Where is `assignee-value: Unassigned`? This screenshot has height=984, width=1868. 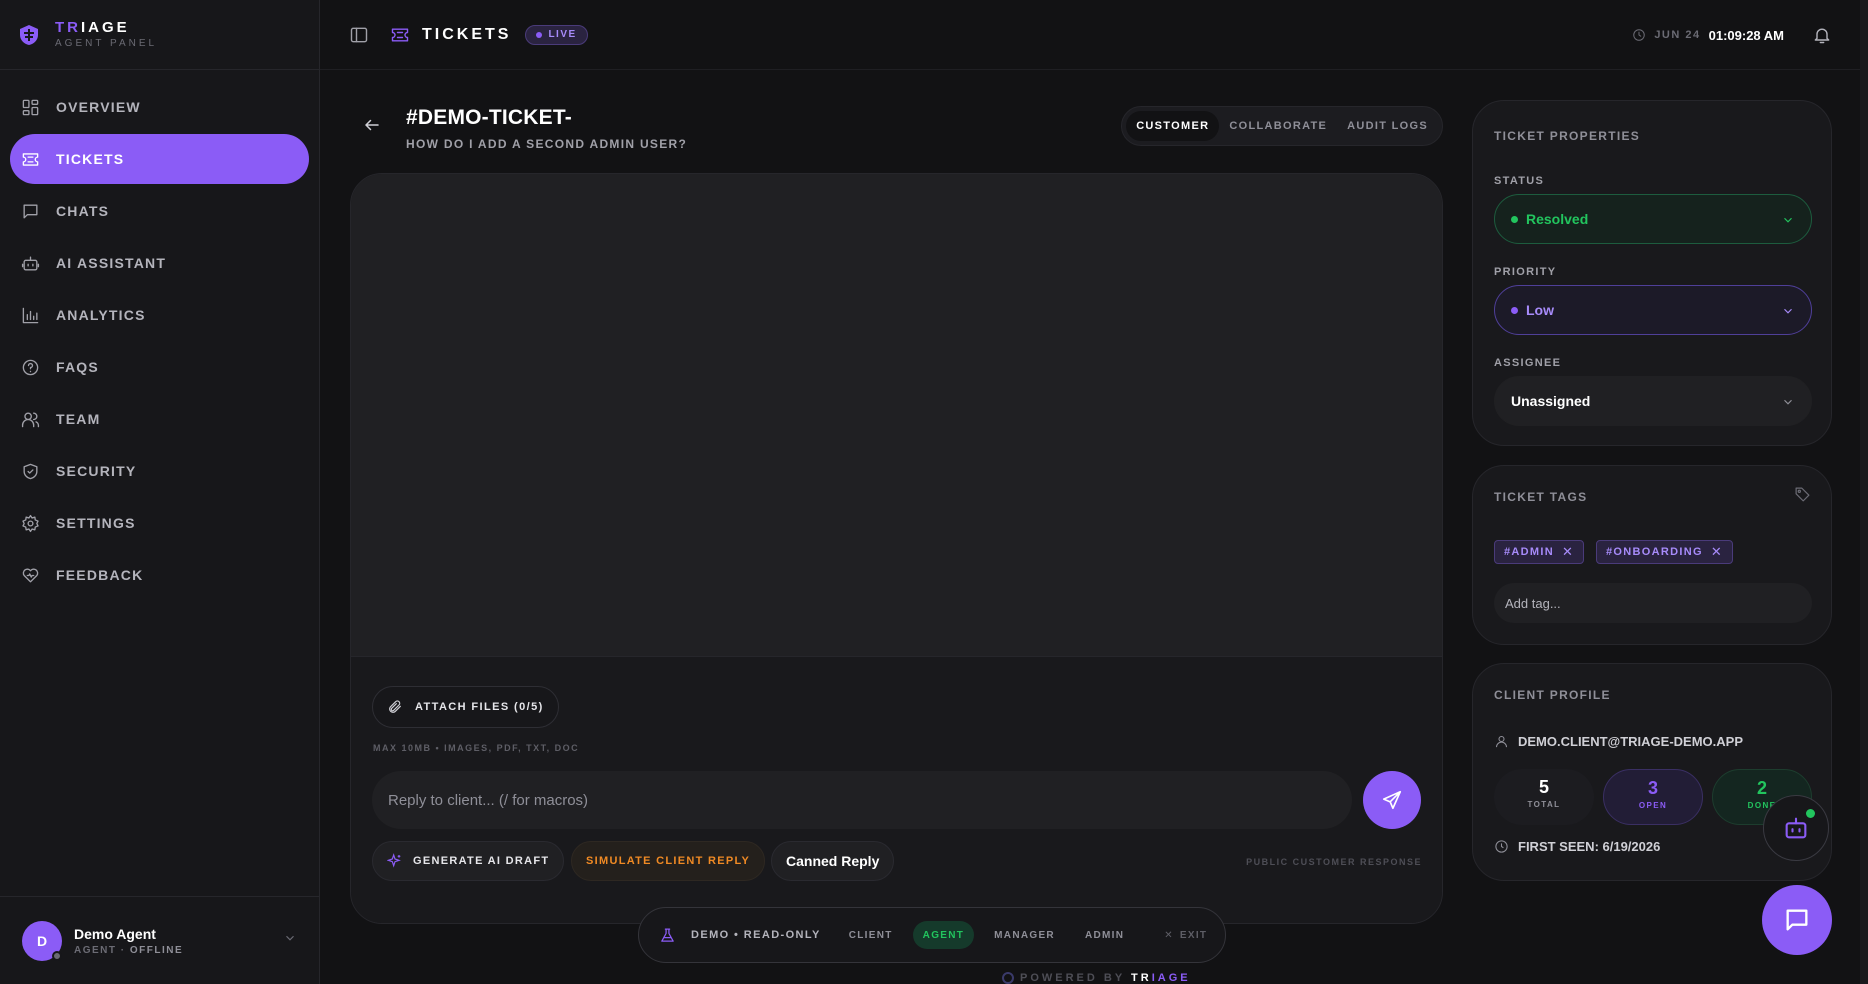 assignee-value: Unassigned is located at coordinates (1551, 401).